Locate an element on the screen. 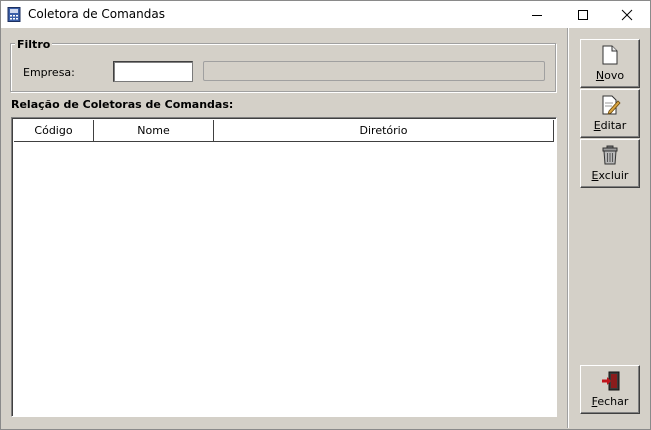 Image resolution: width=651 pixels, height=430 pixels. minimize-icon is located at coordinates (537, 15).